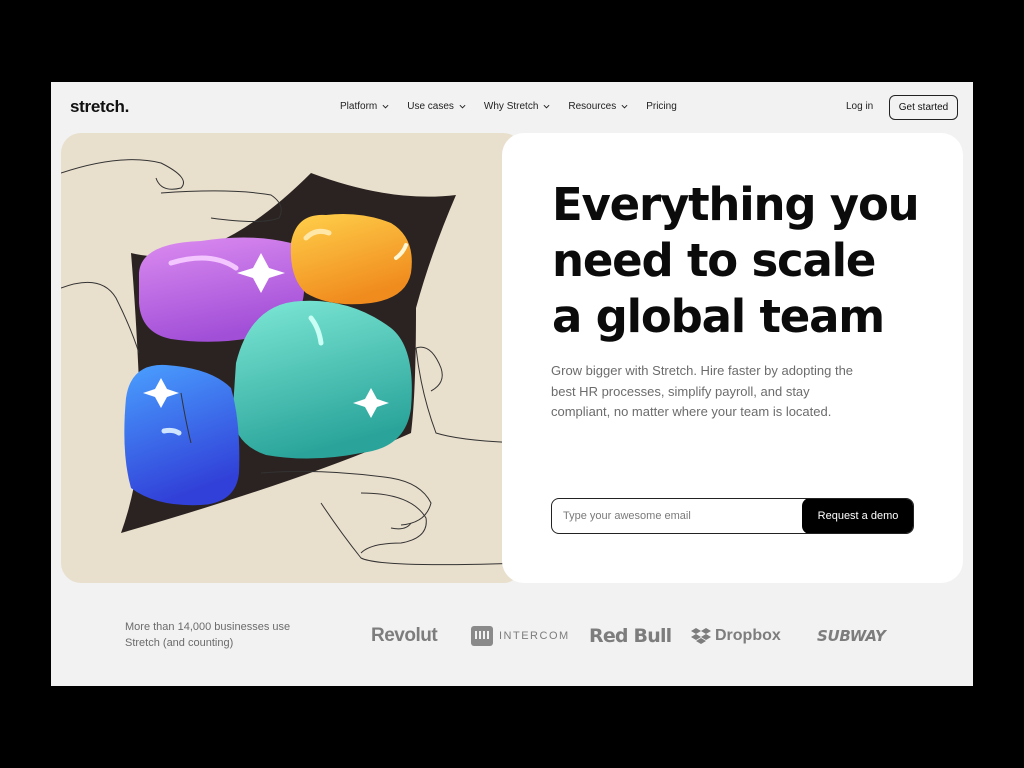  I want to click on hero-title-line: a global team, so click(718, 316).